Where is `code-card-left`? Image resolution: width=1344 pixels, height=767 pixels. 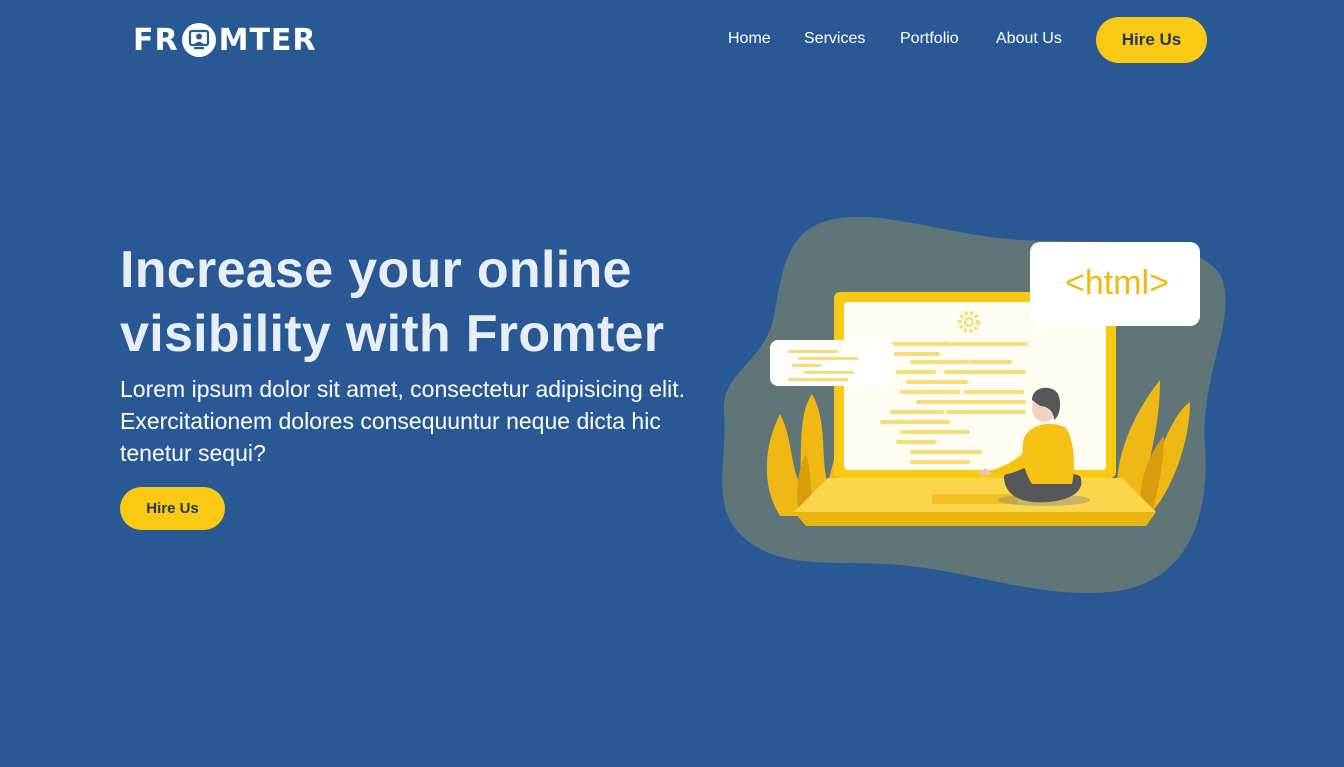
code-card-left is located at coordinates (832, 363).